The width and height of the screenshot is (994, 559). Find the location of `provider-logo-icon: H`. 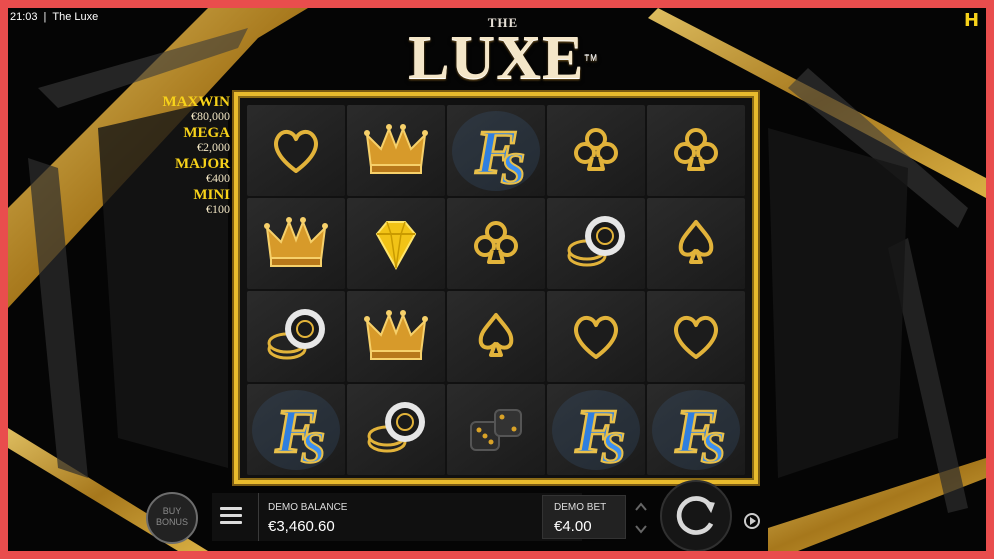

provider-logo-icon: H is located at coordinates (972, 20).